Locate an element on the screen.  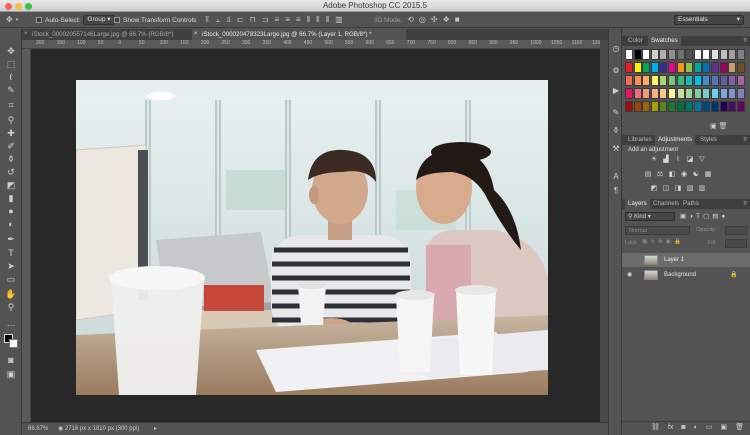
exposure-icon: ◪ is located at coordinates (690, 160).